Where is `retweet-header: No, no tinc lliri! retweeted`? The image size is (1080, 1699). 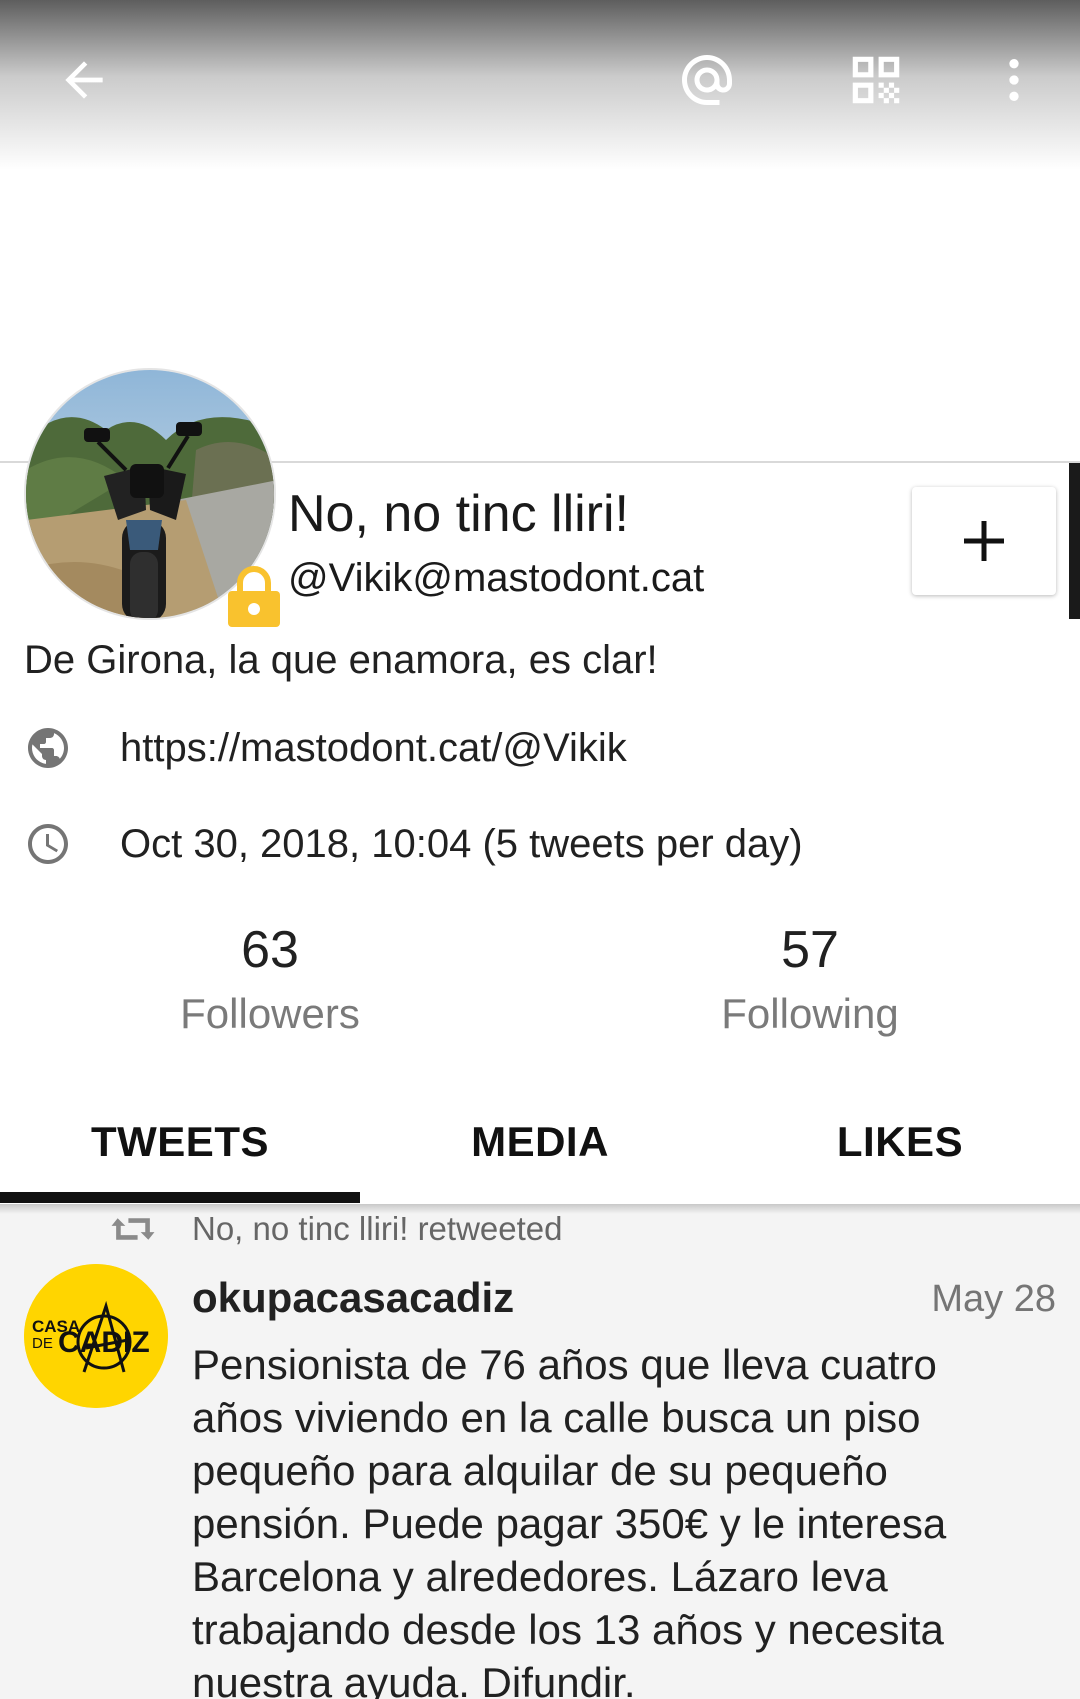 retweet-header: No, no tinc lliri! retweeted is located at coordinates (336, 1229).